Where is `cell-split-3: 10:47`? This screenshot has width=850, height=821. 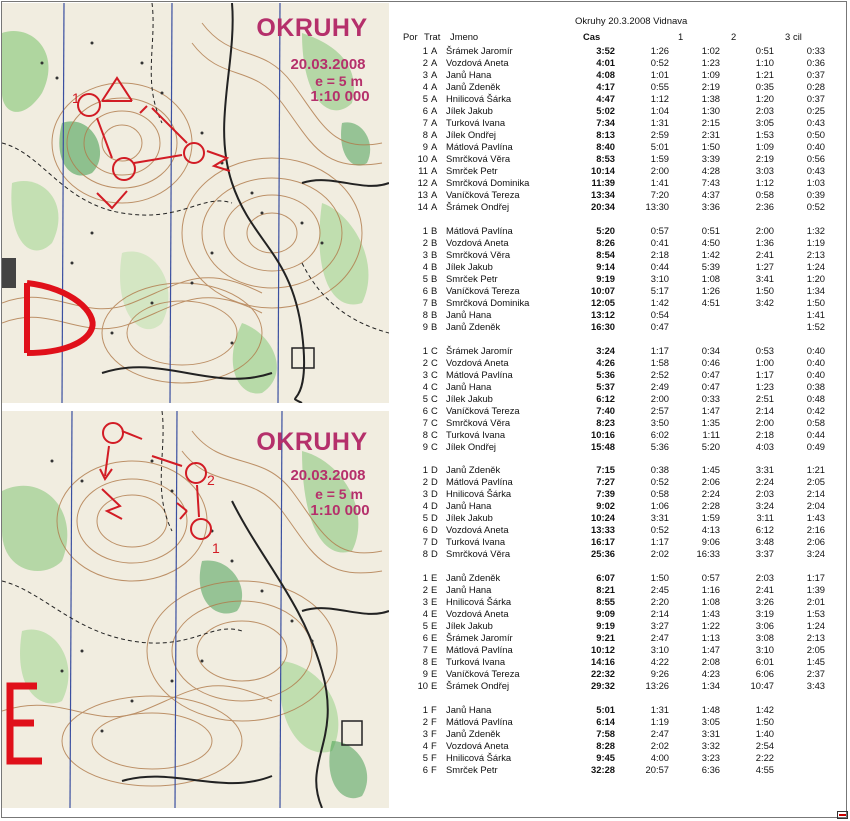 cell-split-3: 10:47 is located at coordinates (762, 685).